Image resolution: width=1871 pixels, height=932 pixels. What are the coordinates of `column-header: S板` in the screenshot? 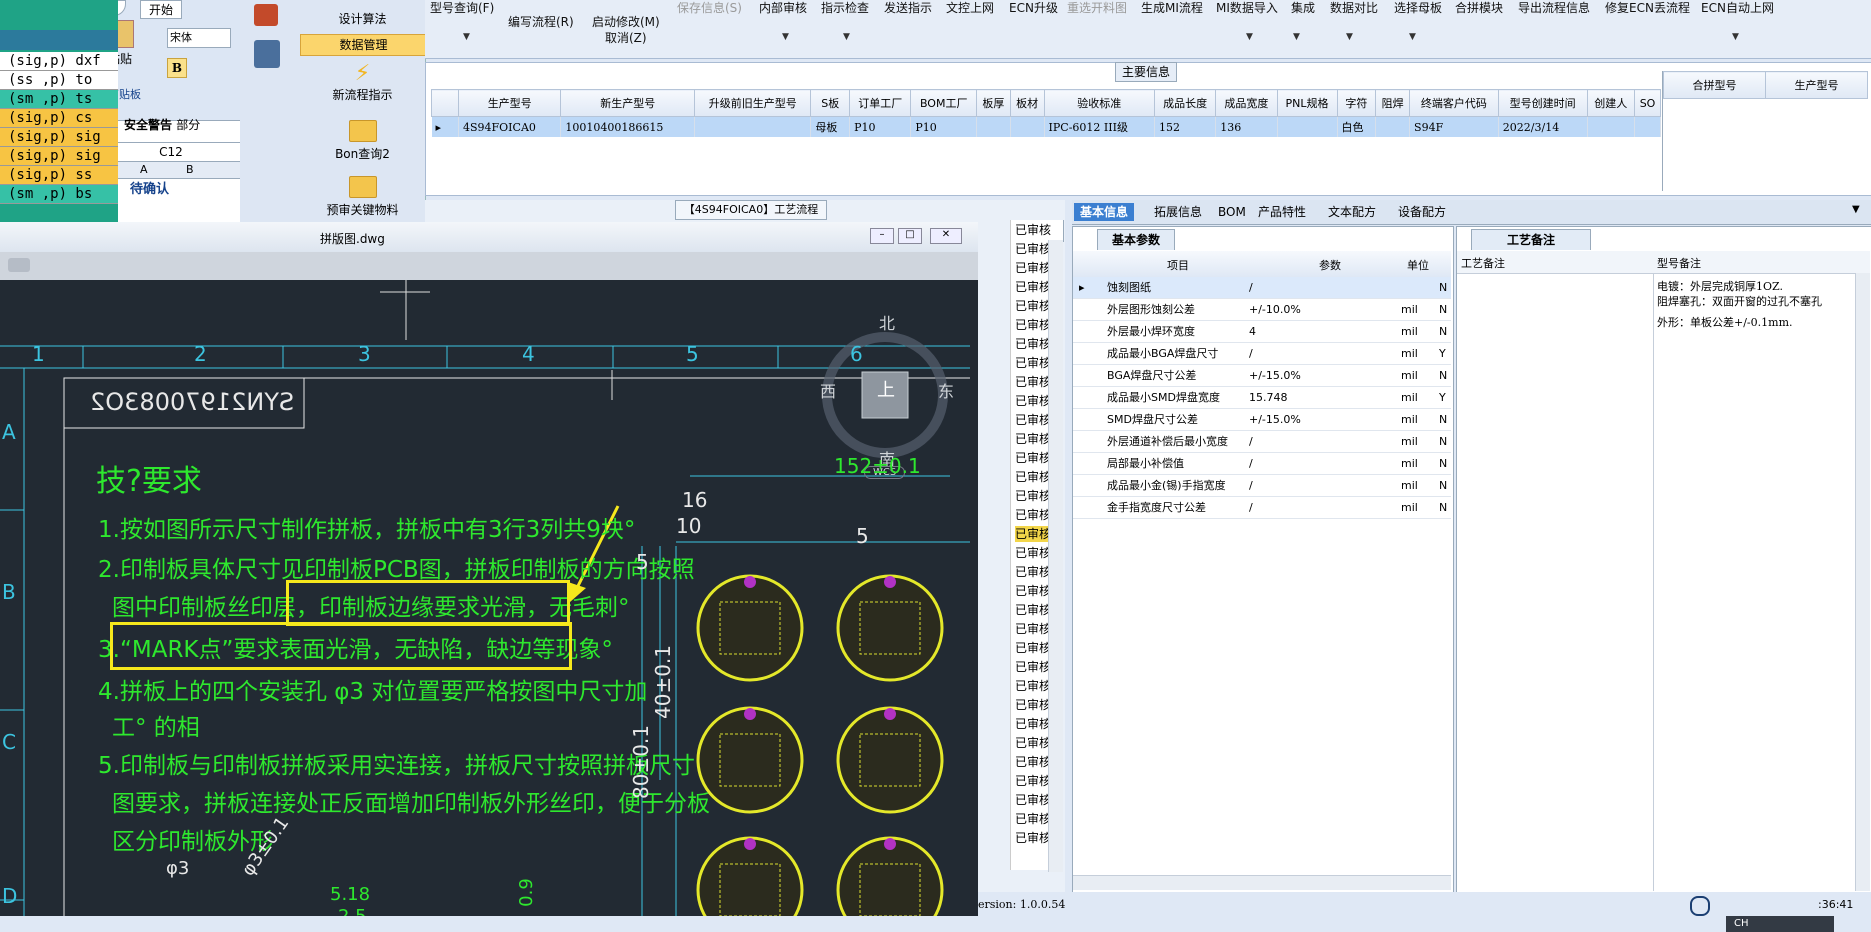 It's located at (830, 103).